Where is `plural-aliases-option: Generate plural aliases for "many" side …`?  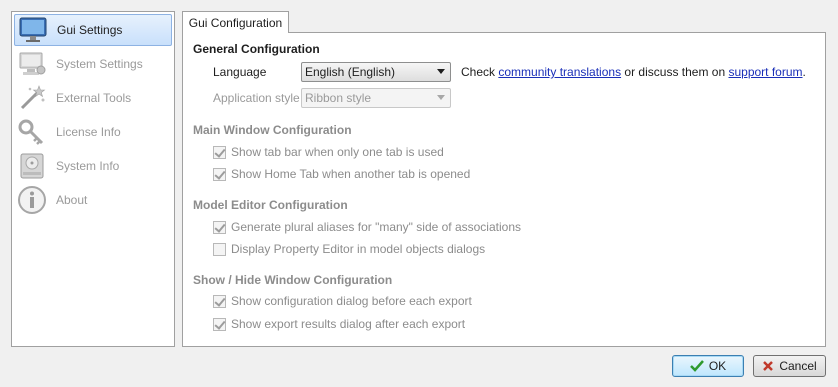 plural-aliases-option: Generate plural aliases for "many" side … is located at coordinates (367, 227).